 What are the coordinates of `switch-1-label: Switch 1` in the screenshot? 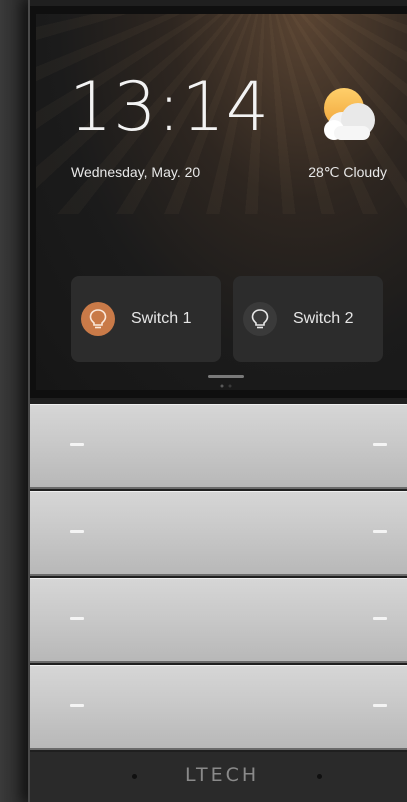 It's located at (161, 318).